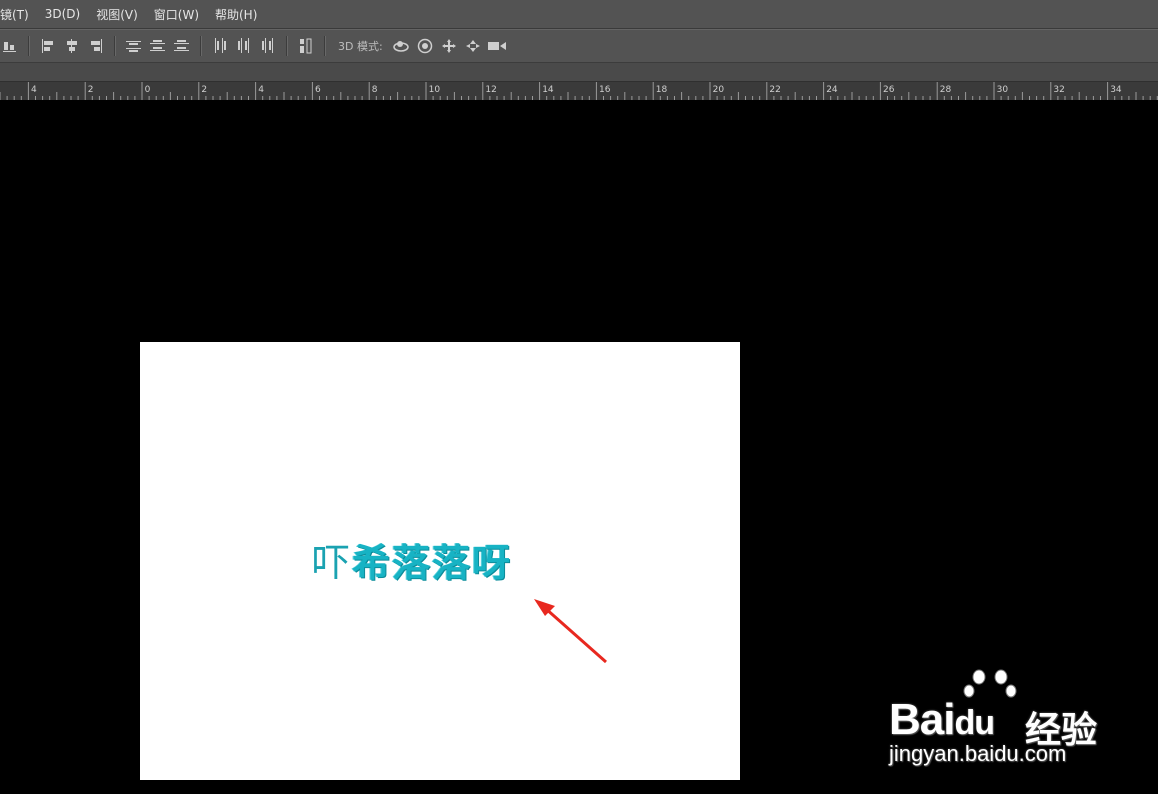  I want to click on watermark-brand: Baidu, so click(942, 719).